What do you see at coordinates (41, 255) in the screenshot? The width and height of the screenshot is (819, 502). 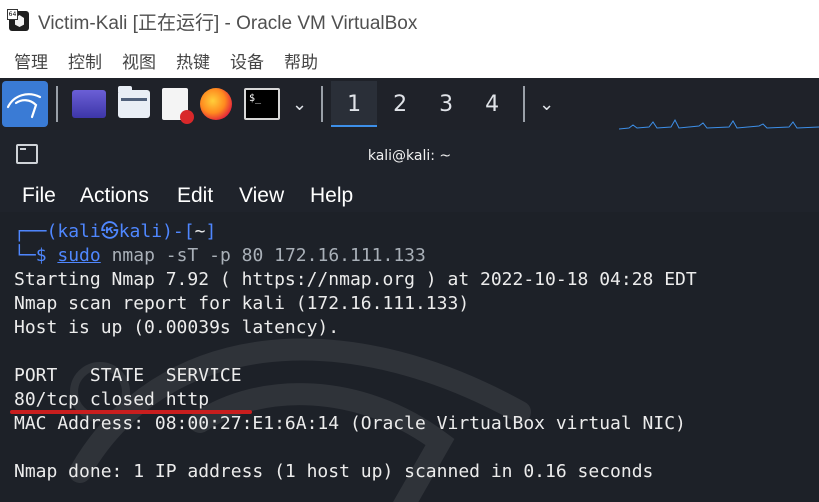 I see `prompt-symbol: $` at bounding box center [41, 255].